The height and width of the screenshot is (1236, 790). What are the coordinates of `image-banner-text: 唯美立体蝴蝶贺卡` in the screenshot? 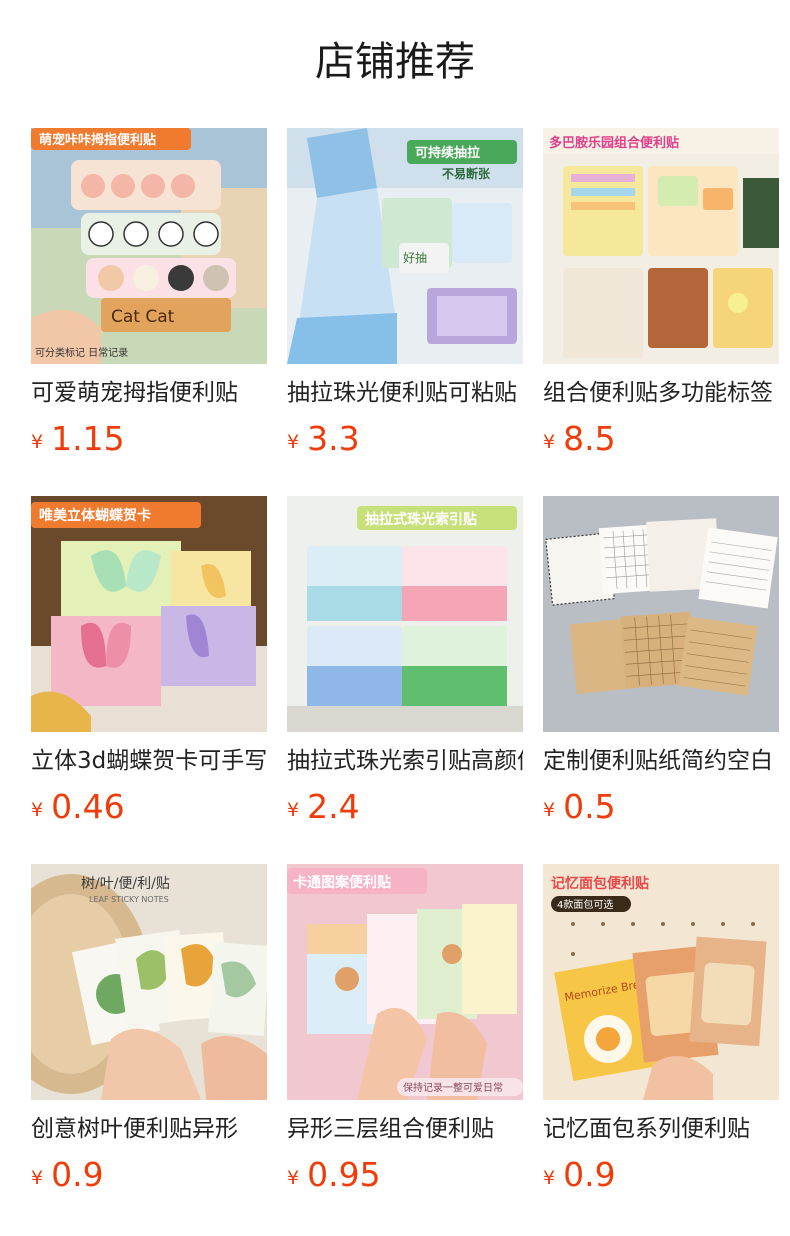 It's located at (95, 515).